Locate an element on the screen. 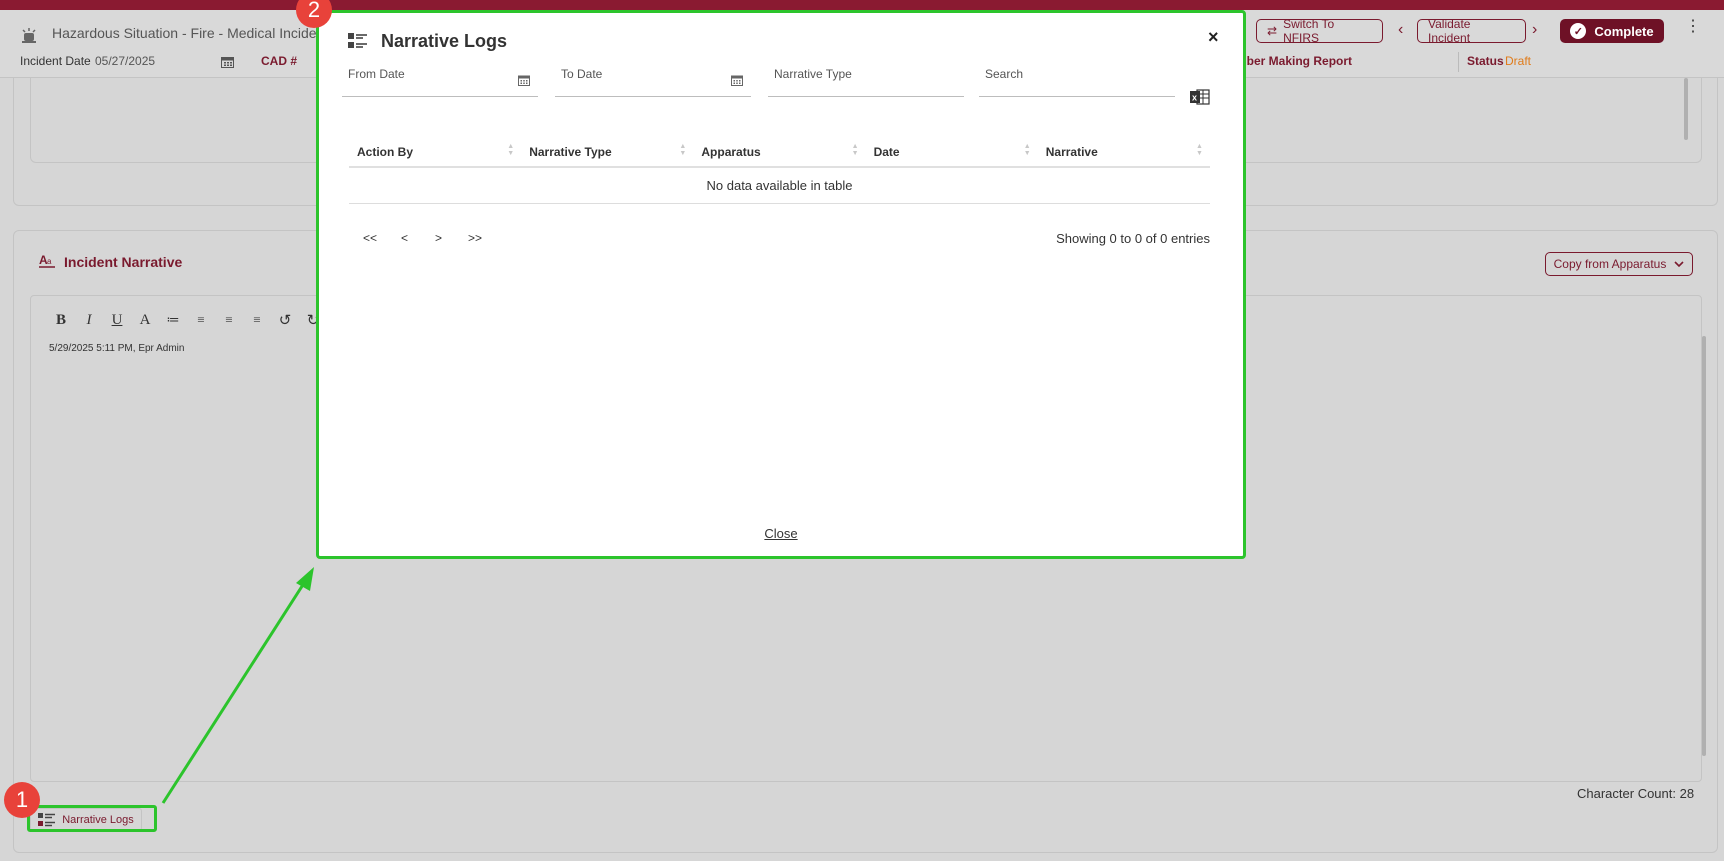 Image resolution: width=1724 pixels, height=861 pixels. more-options-icon: ⋮ is located at coordinates (1693, 30).